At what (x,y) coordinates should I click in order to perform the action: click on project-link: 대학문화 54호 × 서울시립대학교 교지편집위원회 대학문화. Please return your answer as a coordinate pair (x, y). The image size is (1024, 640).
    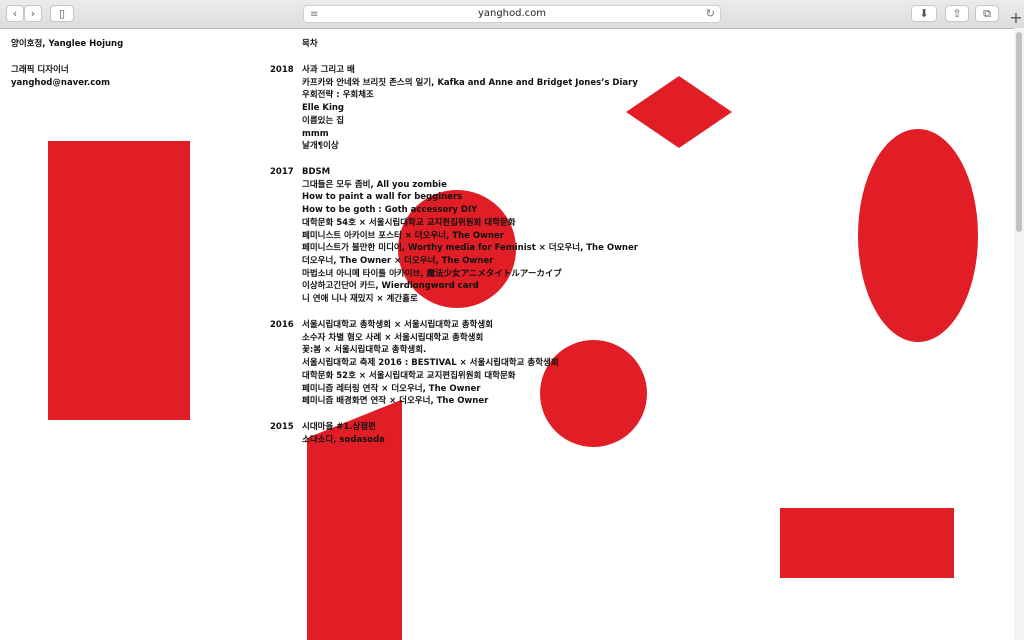
    Looking at the image, I should click on (470, 223).